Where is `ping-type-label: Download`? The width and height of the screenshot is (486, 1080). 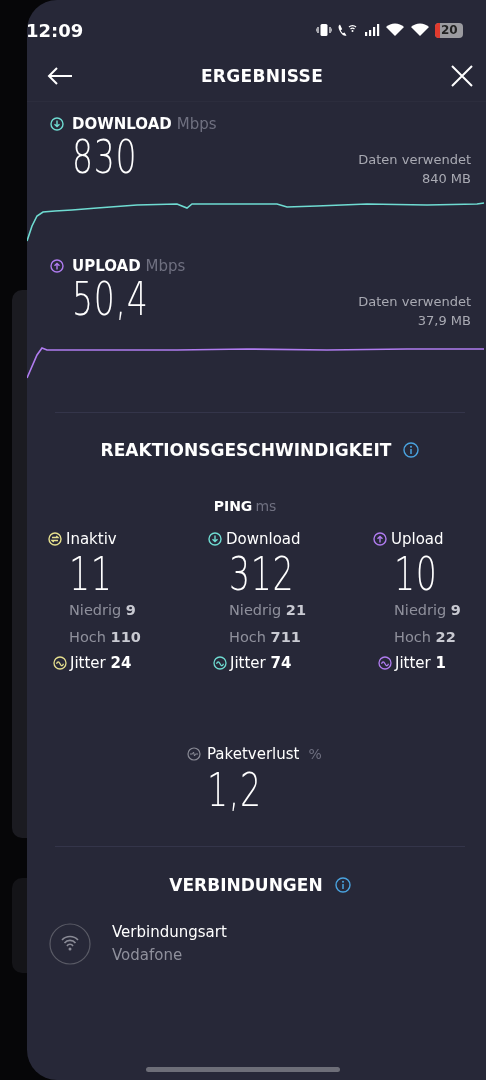
ping-type-label: Download is located at coordinates (263, 539).